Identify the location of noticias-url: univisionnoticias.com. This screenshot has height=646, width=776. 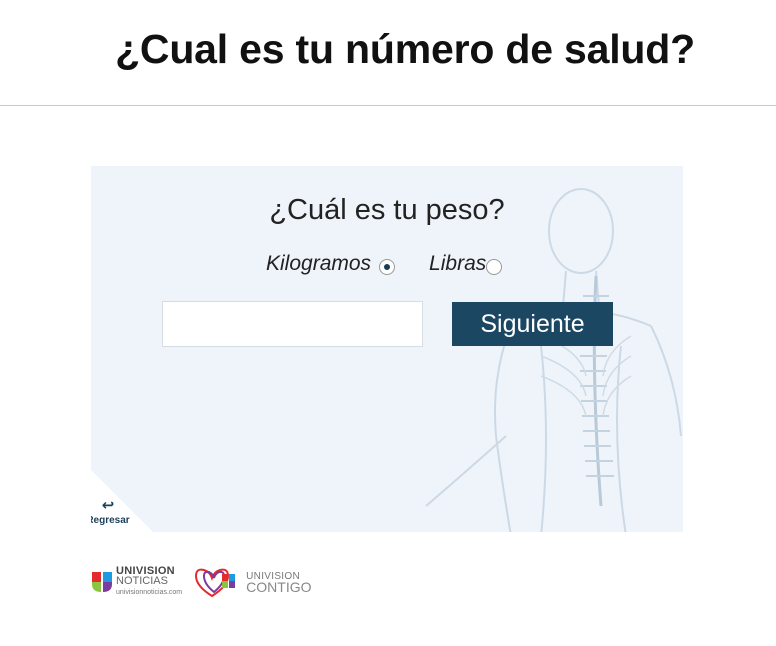
(149, 592).